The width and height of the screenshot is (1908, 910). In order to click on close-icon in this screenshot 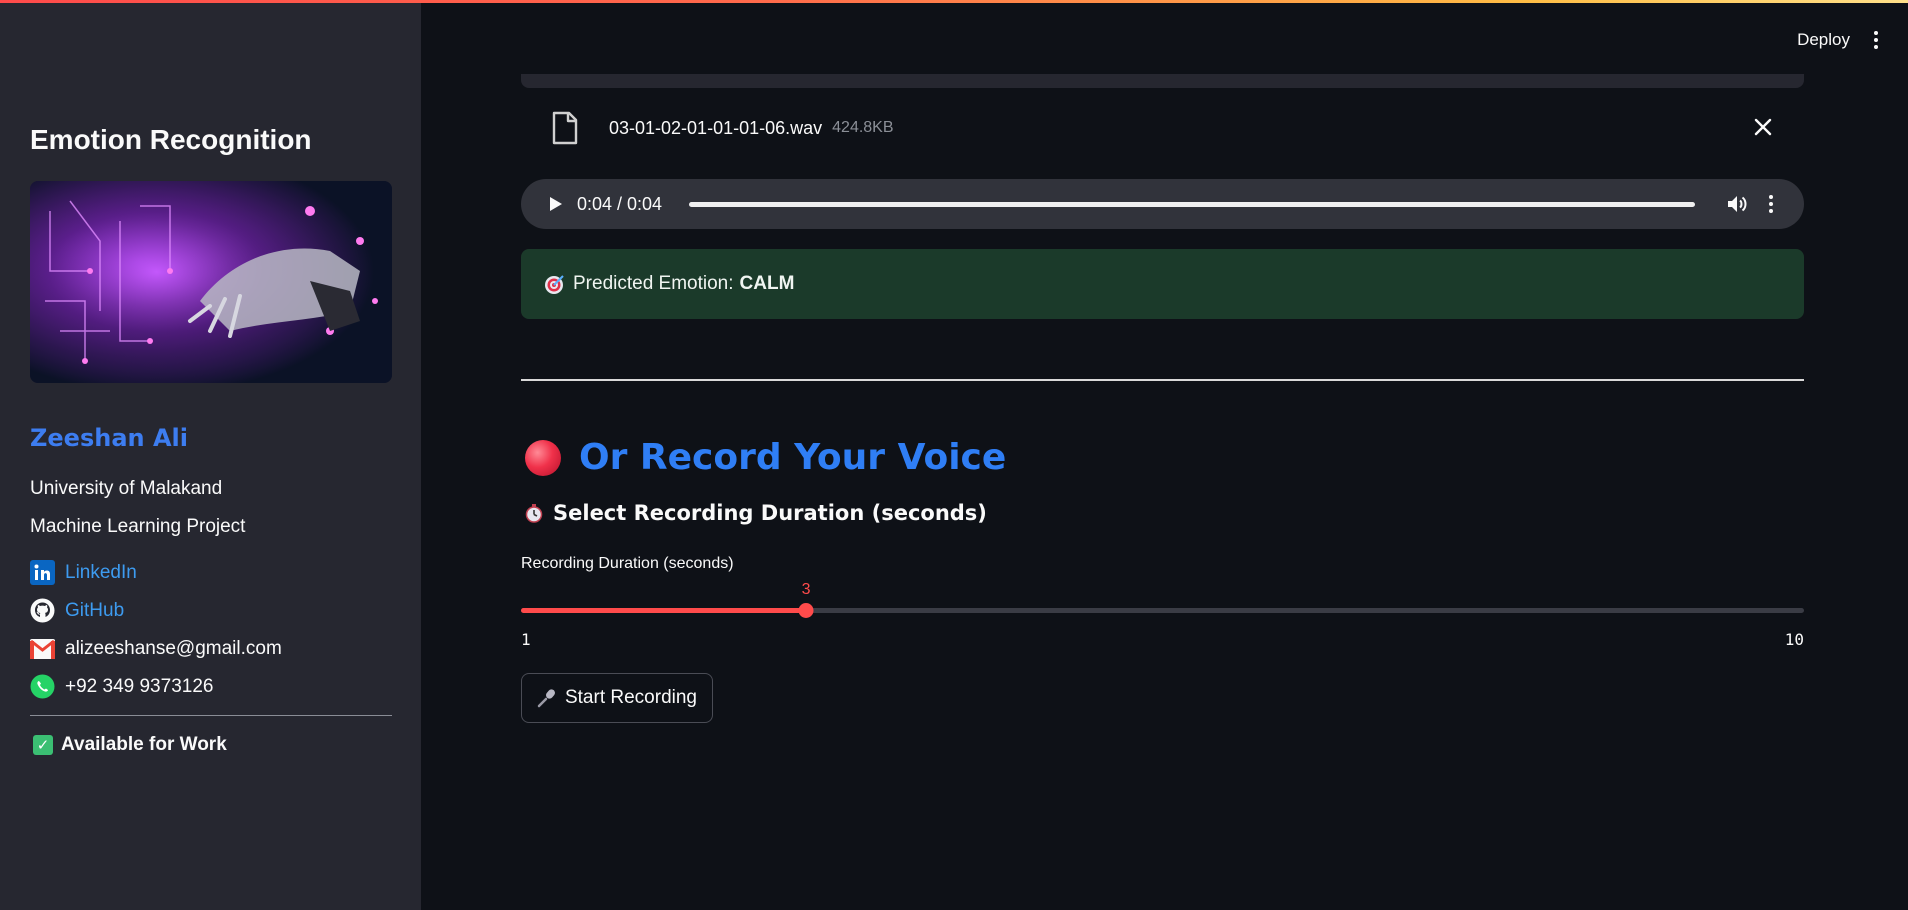, I will do `click(1763, 127)`.